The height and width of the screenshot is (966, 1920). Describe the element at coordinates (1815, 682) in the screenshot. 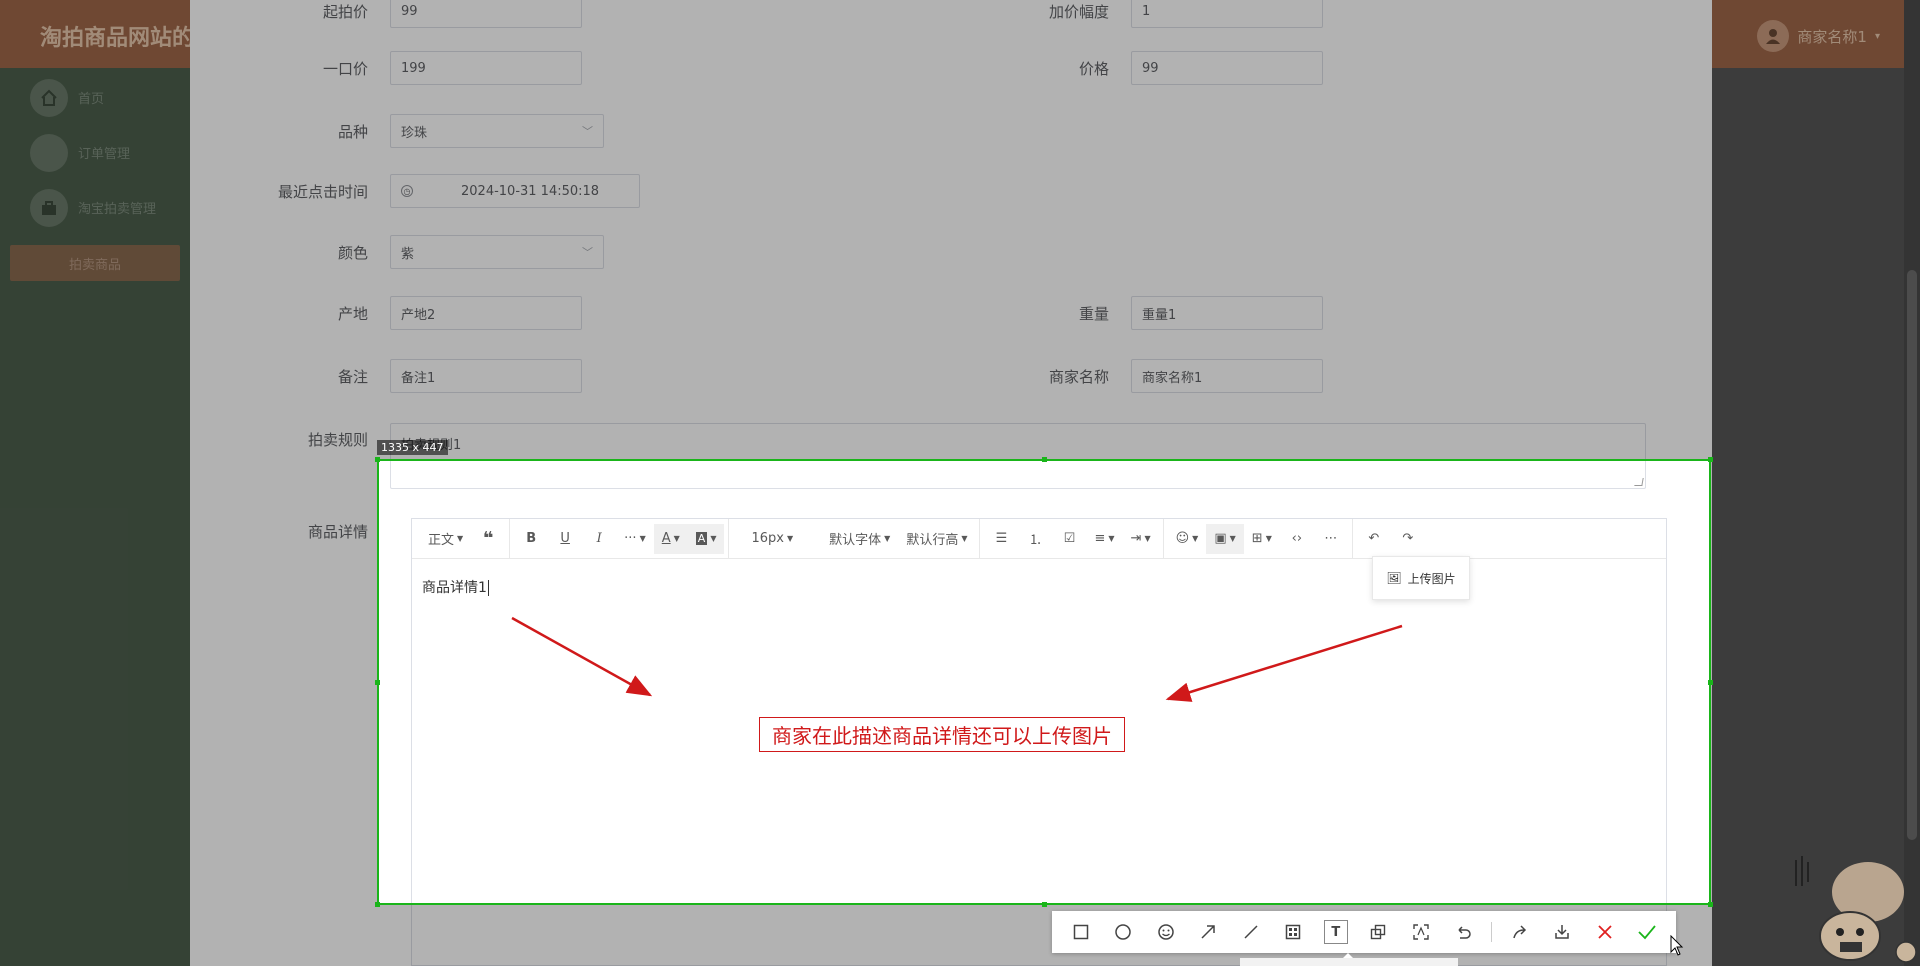

I see `capture-dim-right` at that location.